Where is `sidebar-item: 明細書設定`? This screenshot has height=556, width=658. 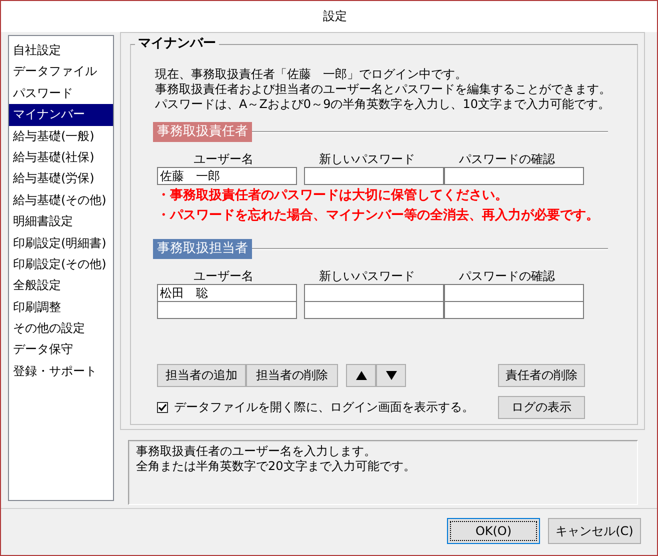
sidebar-item: 明細書設定 is located at coordinates (61, 222).